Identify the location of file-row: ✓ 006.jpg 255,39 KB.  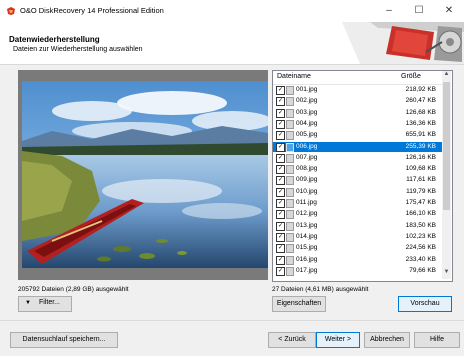
(357, 146).